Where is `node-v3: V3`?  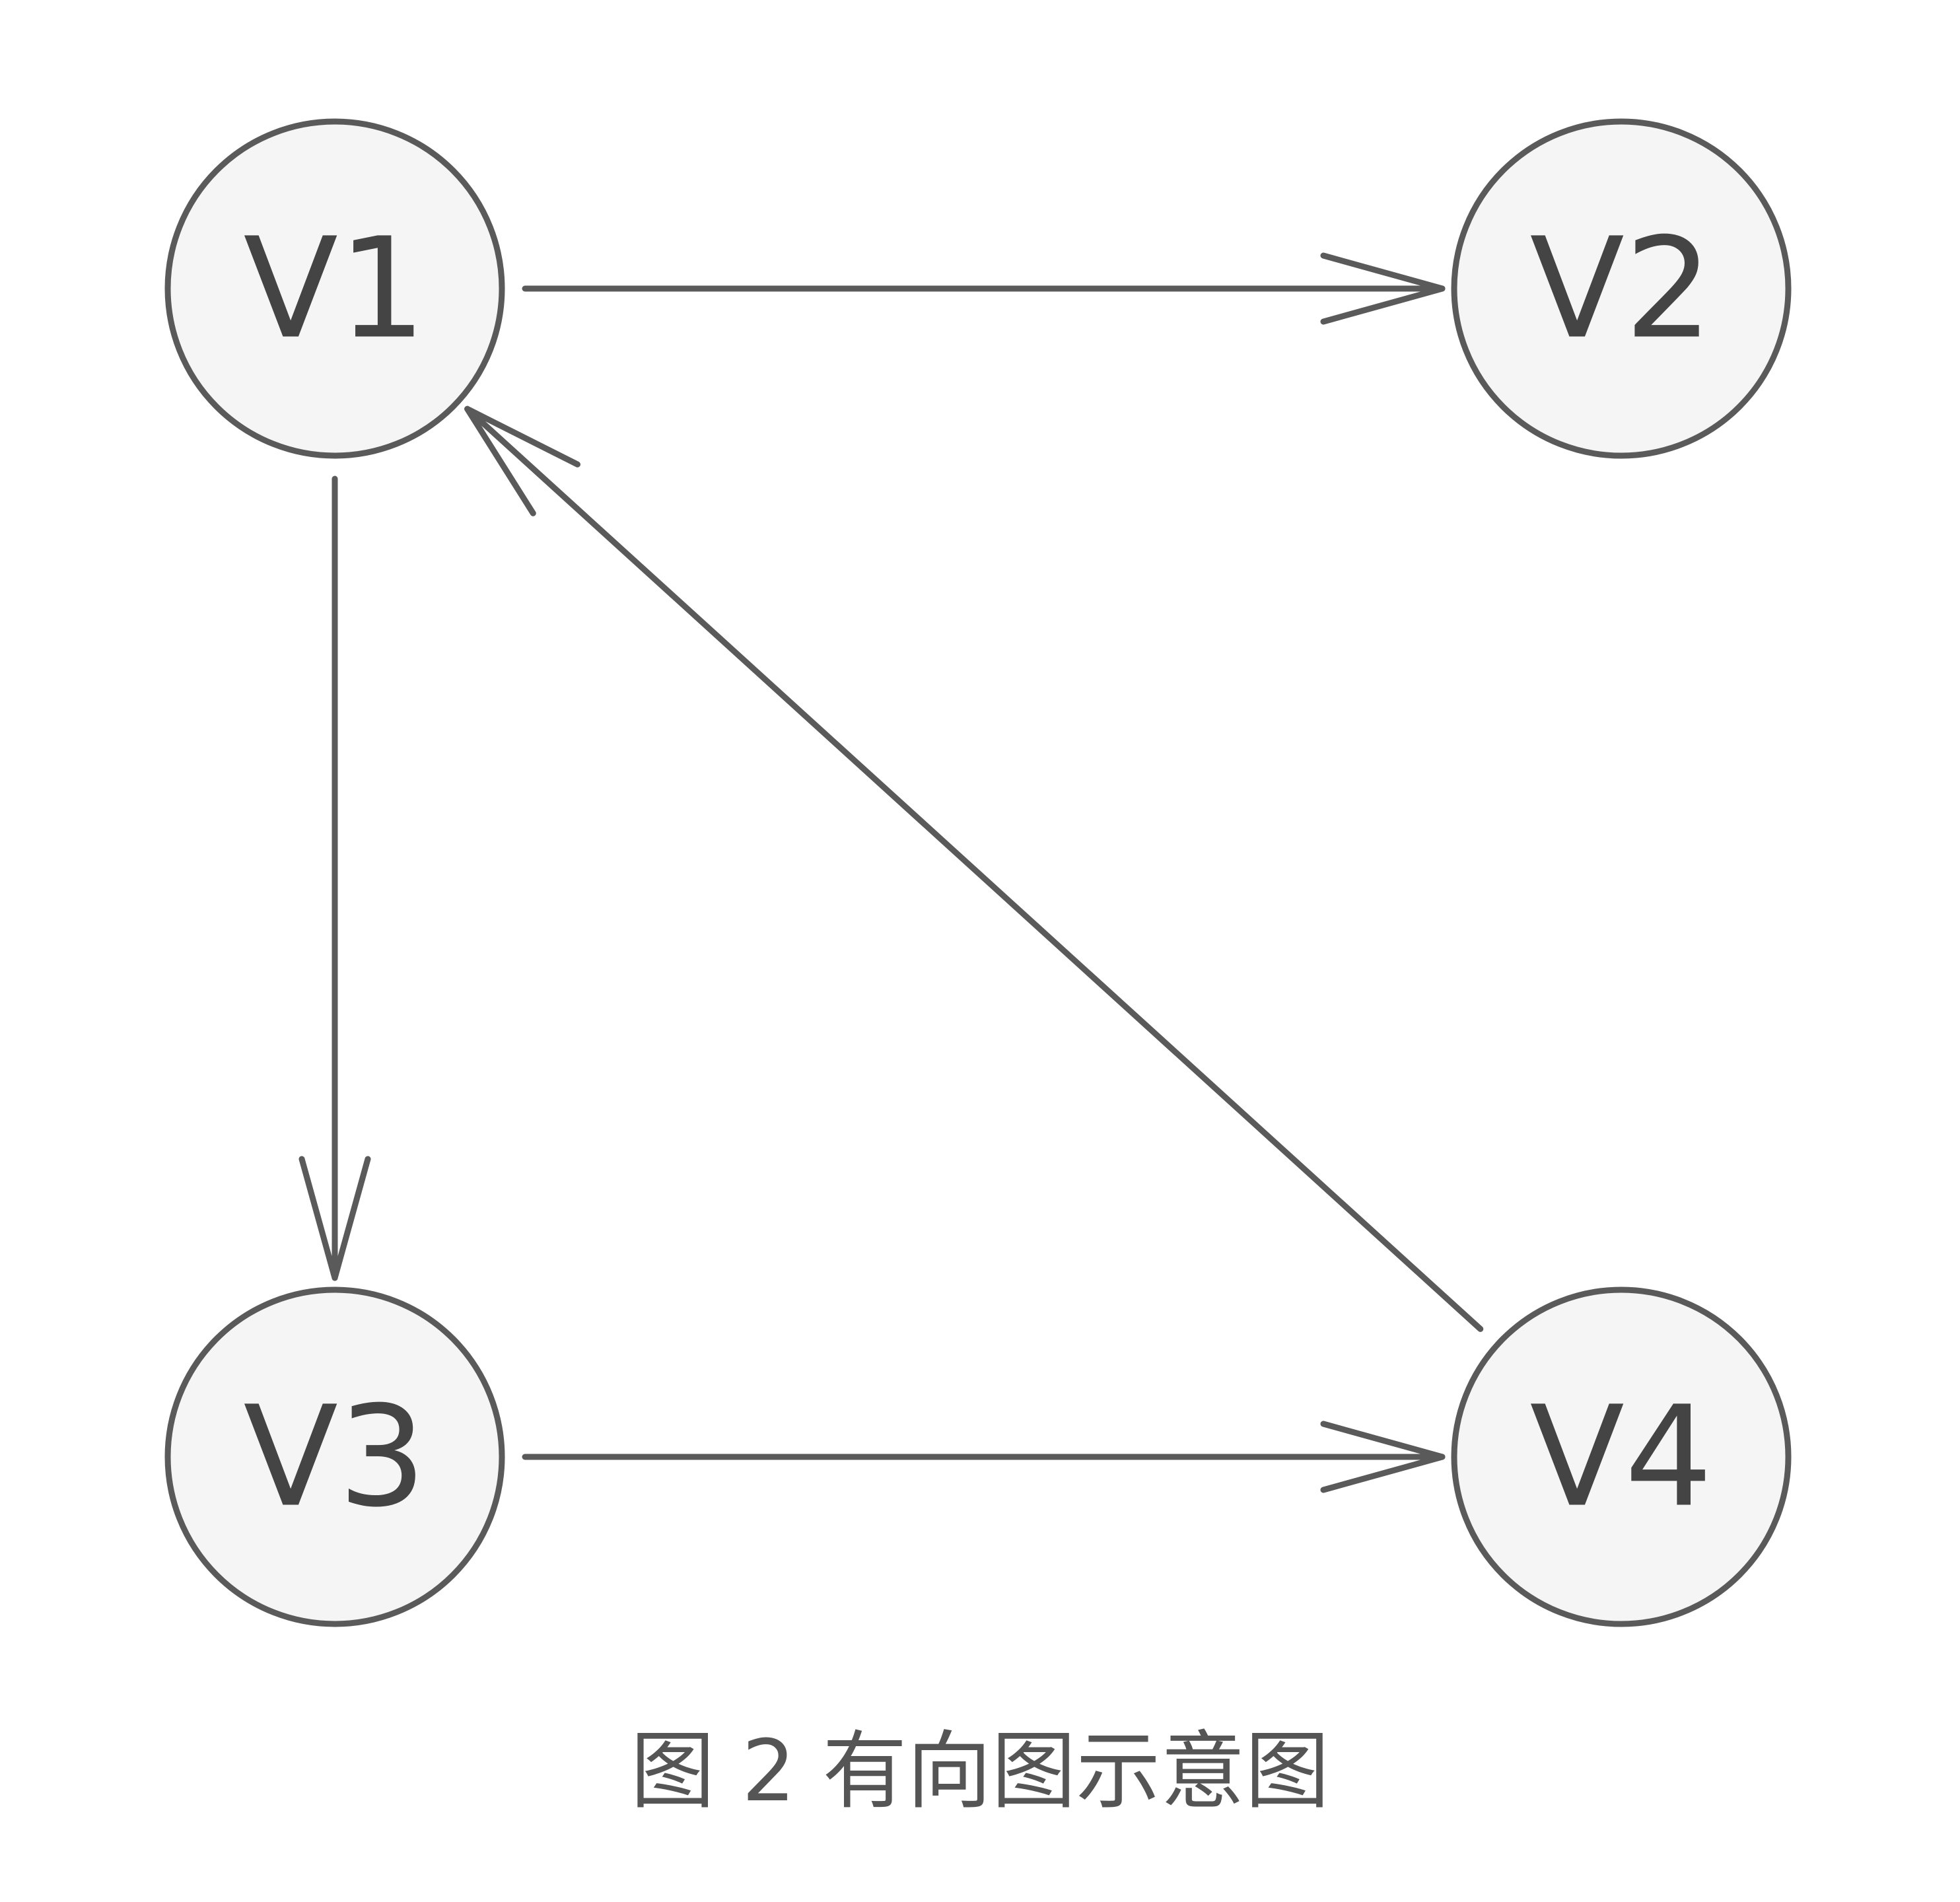 node-v3: V3 is located at coordinates (334, 1456).